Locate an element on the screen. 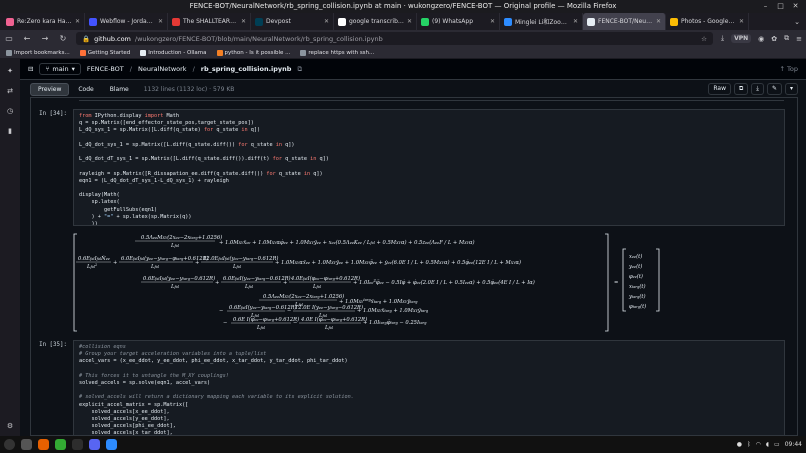 This screenshot has width=806, height=453. forward-icon: → is located at coordinates (45, 38).